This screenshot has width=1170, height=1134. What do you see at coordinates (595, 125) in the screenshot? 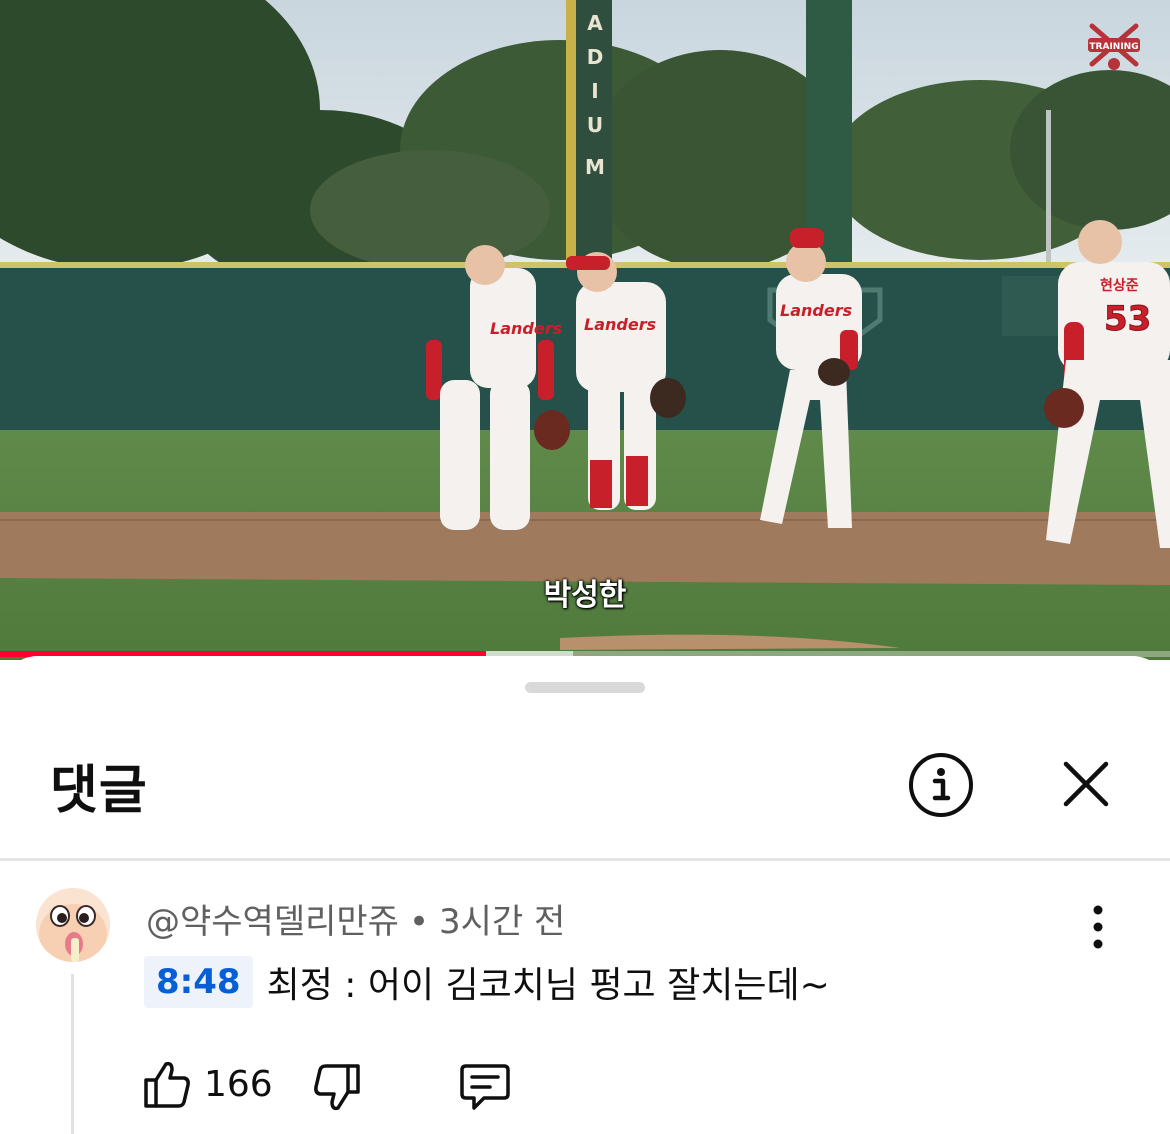
I see `stadium-letter: U` at bounding box center [595, 125].